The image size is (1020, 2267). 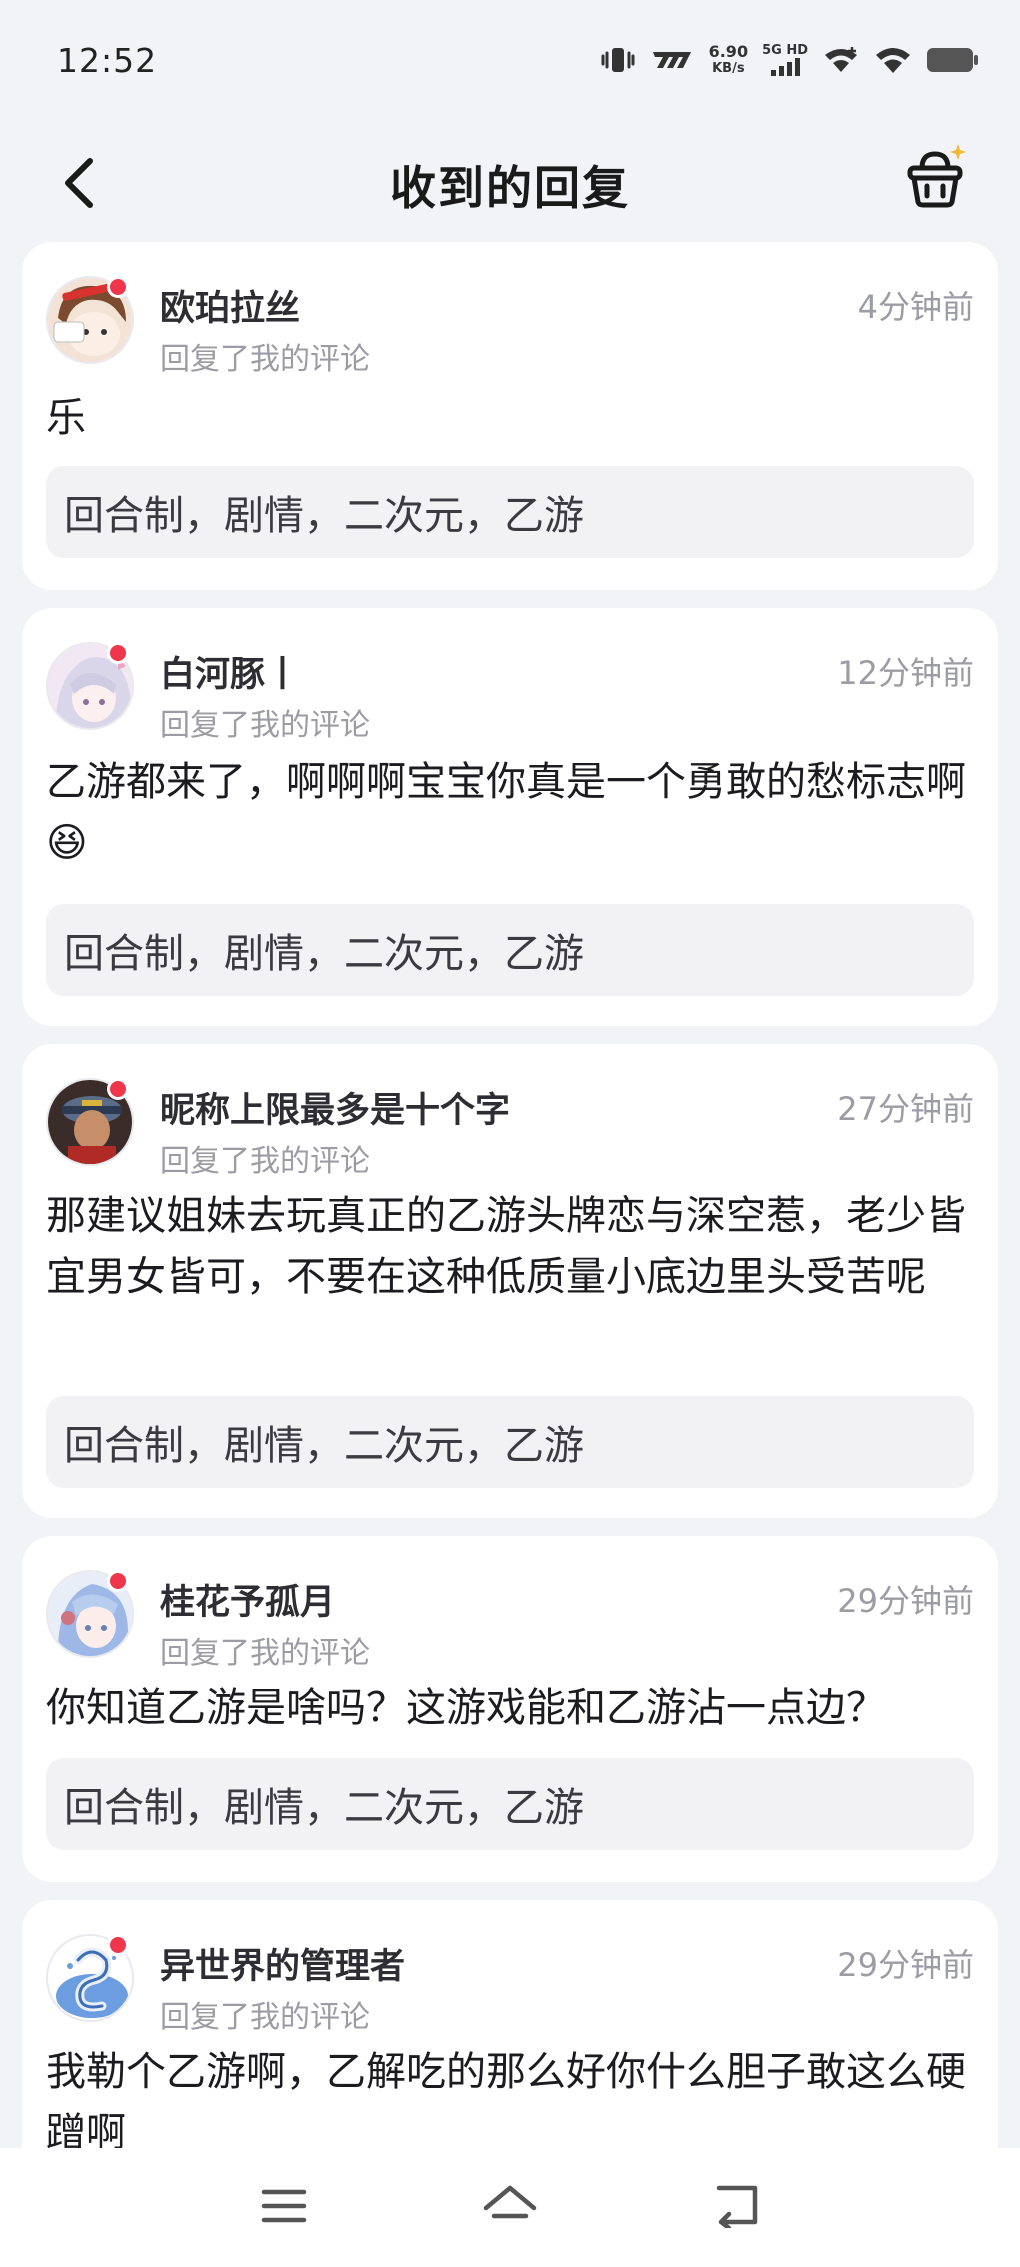 What do you see at coordinates (728, 68) in the screenshot?
I see `net-speed-unit: KB/s` at bounding box center [728, 68].